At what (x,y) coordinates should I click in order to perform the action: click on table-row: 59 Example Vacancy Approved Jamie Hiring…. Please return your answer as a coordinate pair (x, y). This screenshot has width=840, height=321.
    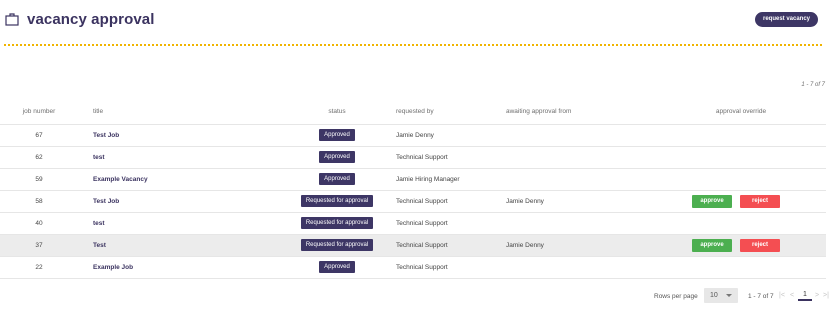
    Looking at the image, I should click on (413, 179).